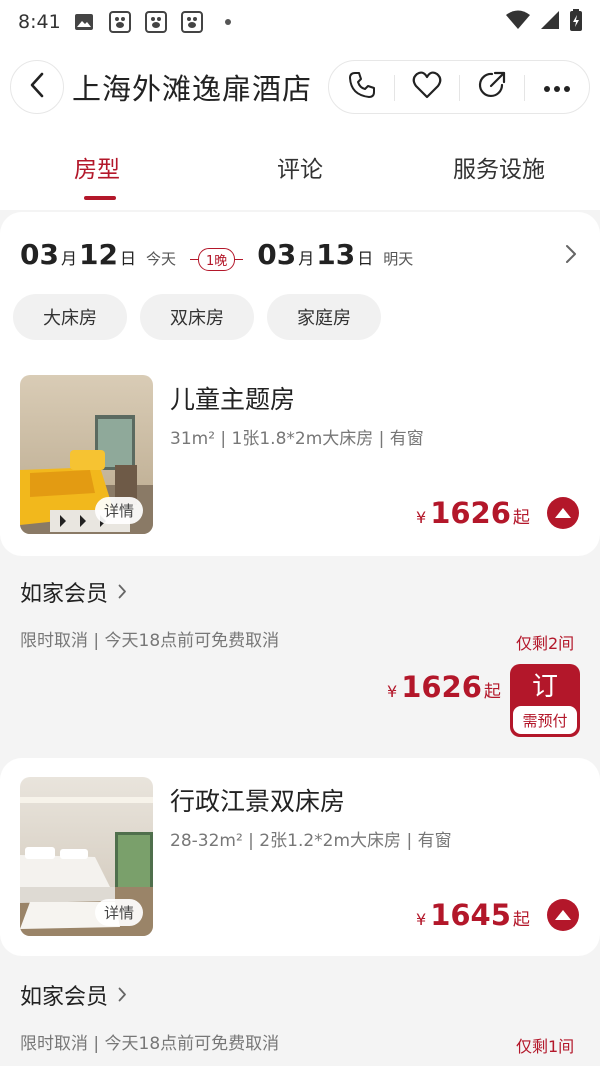 The image size is (600, 1066). I want to click on signal-icon, so click(550, 22).